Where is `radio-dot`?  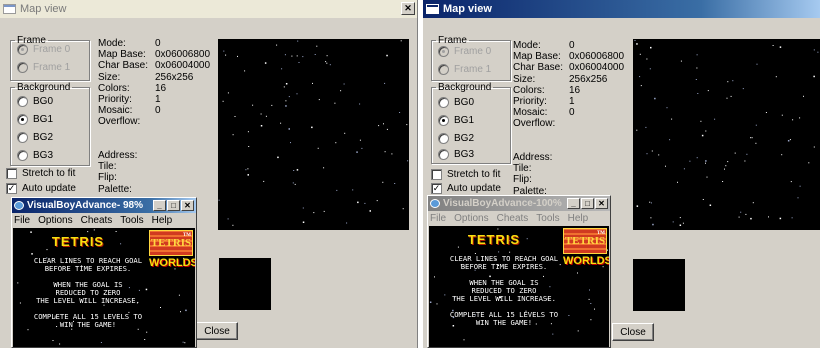
radio-dot is located at coordinates (22, 67).